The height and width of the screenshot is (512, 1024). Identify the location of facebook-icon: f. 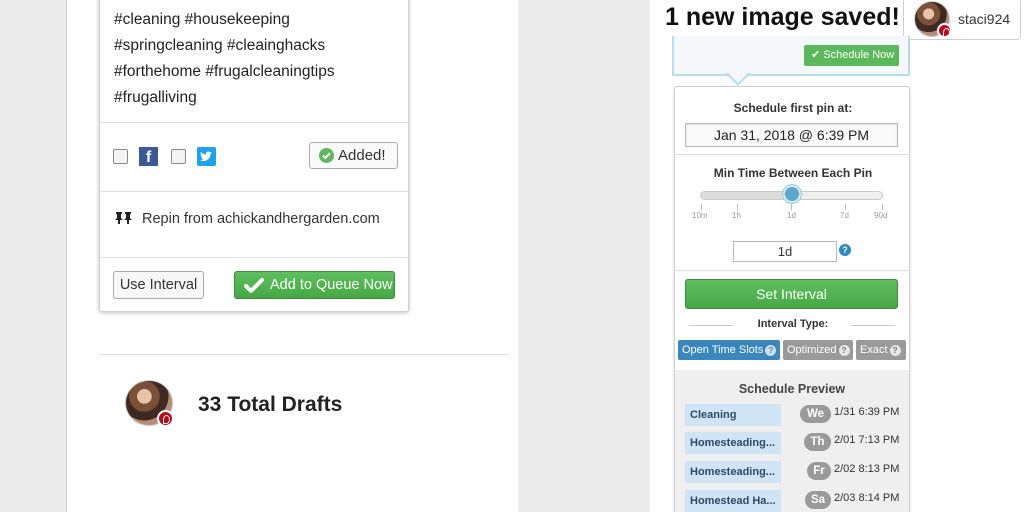
(148, 156).